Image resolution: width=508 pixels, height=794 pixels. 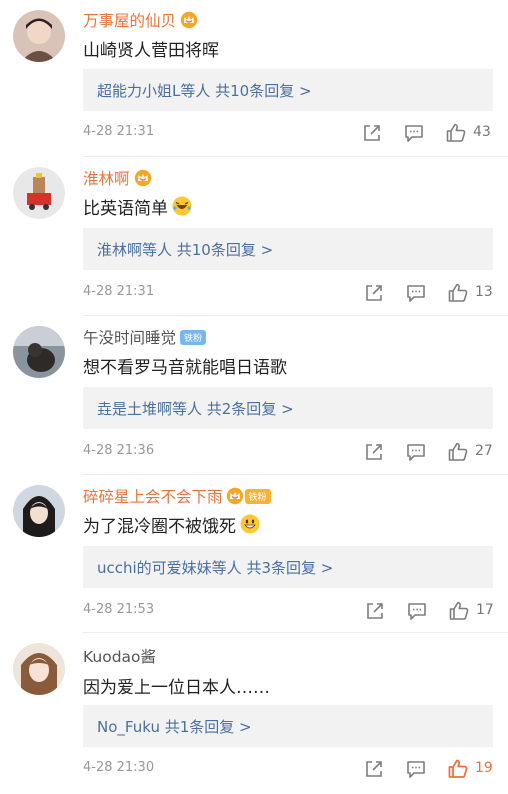 I want to click on like-count: 19, so click(x=484, y=768).